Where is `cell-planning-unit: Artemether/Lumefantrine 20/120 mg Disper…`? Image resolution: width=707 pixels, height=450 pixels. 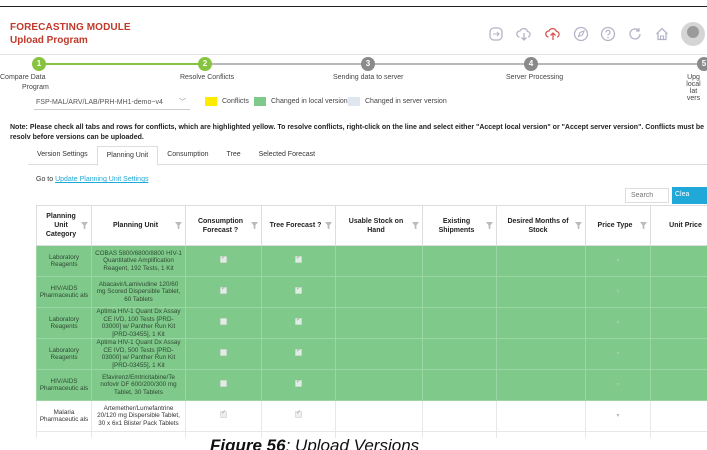
cell-planning-unit: Artemether/Lumefantrine 20/120 mg Disper… is located at coordinates (138, 416).